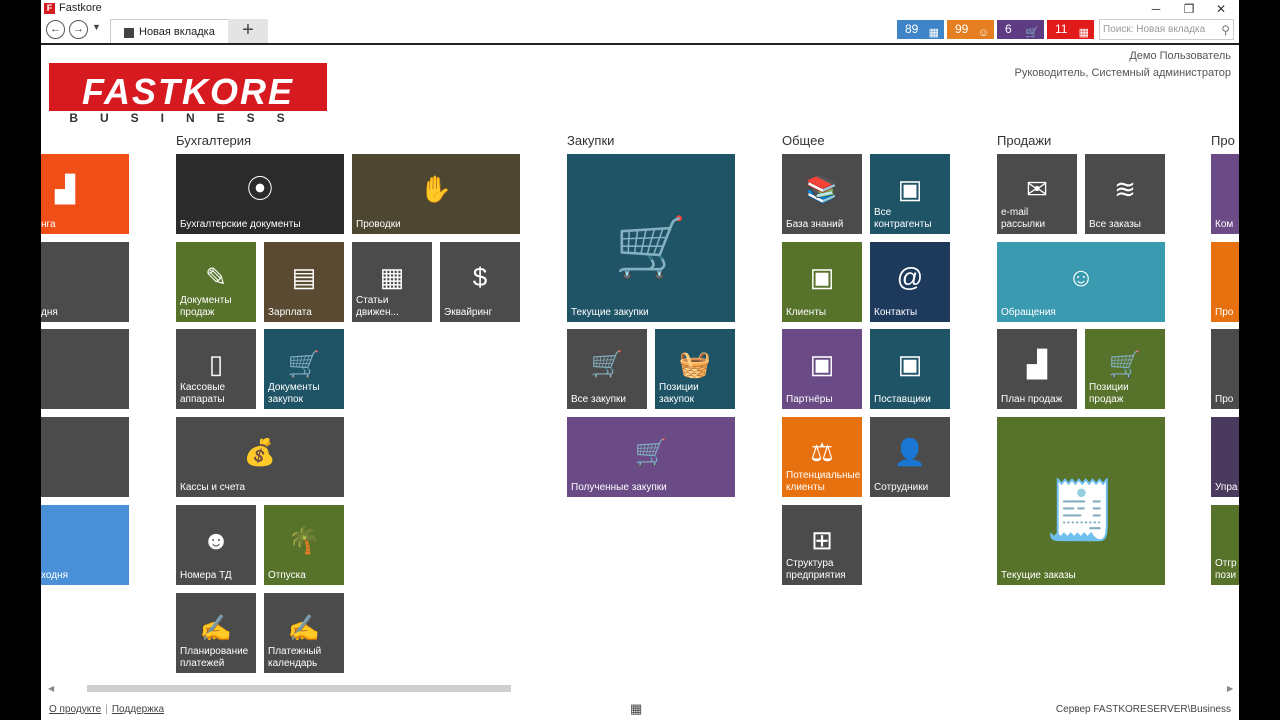 The image size is (1280, 720). Describe the element at coordinates (216, 545) in the screenshot. I see `tile-td-numbers: ☻ Номера ТД` at that location.